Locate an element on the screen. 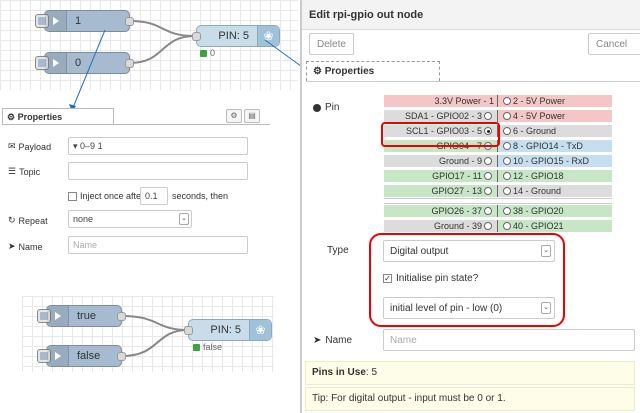  pin-list-scroll-gap is located at coordinates (498, 201).